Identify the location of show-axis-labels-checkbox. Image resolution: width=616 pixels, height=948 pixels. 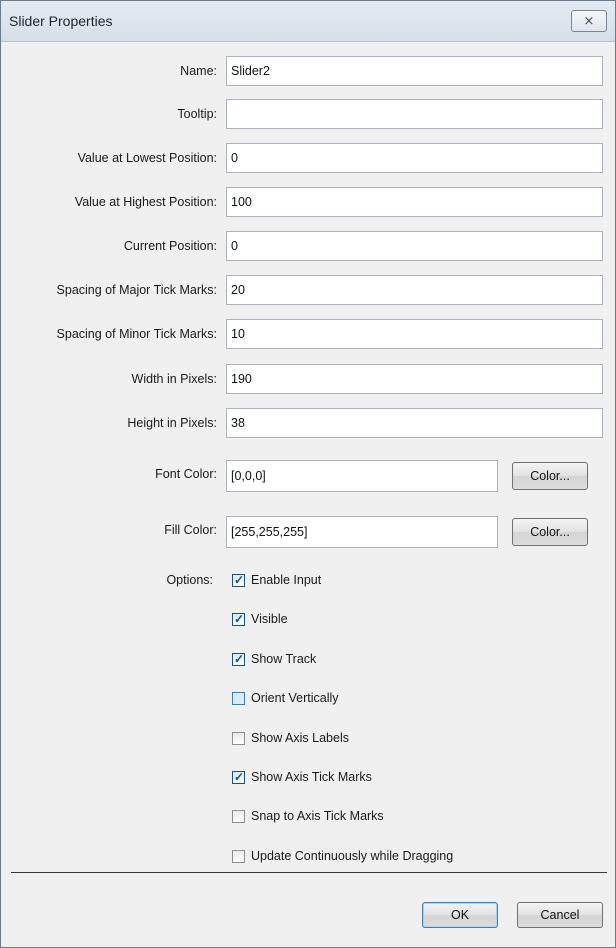
(238, 738).